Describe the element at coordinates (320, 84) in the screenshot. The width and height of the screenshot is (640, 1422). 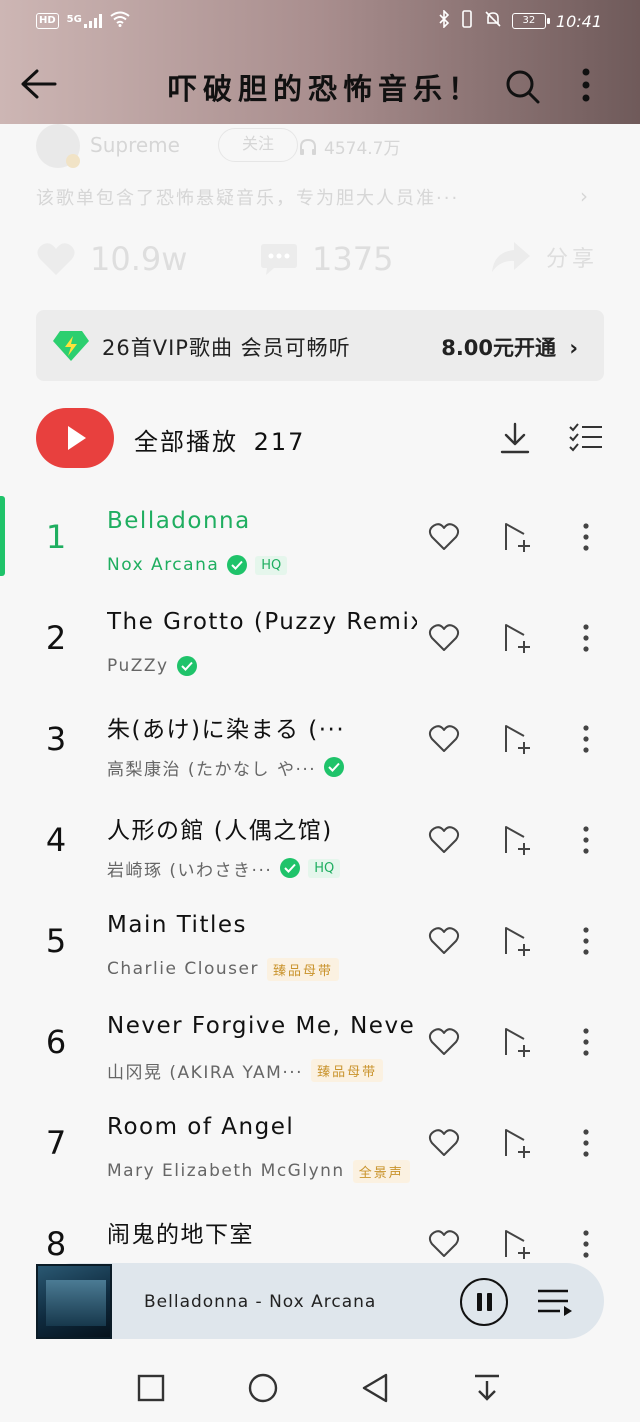
I see `title-bar: 吓破胆的恐怖音乐！` at that location.